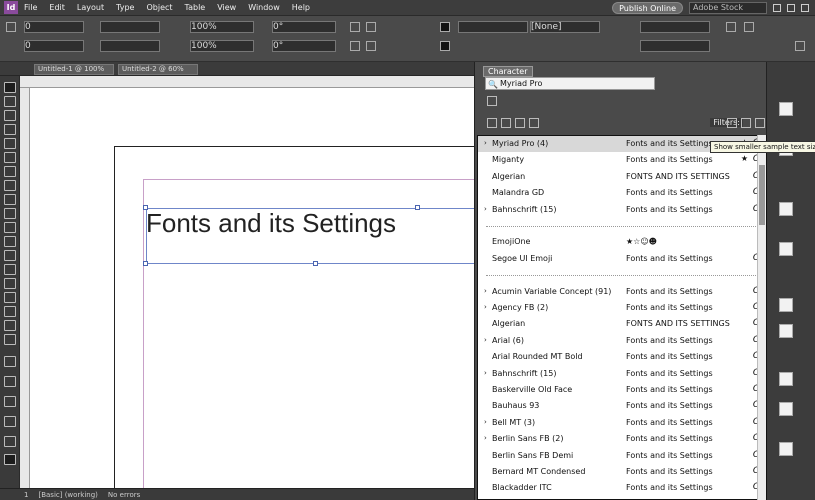  I want to click on indesign-app-icon: Id, so click(11, 7).